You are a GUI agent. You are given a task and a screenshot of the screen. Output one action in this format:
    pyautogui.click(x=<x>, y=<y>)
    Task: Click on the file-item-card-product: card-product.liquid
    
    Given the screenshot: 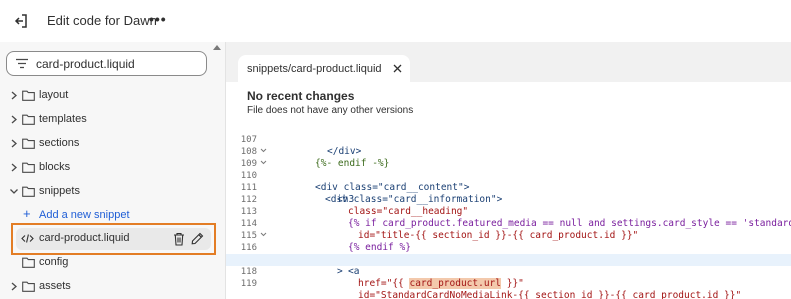 What is the action you would take?
    pyautogui.click(x=113, y=239)
    